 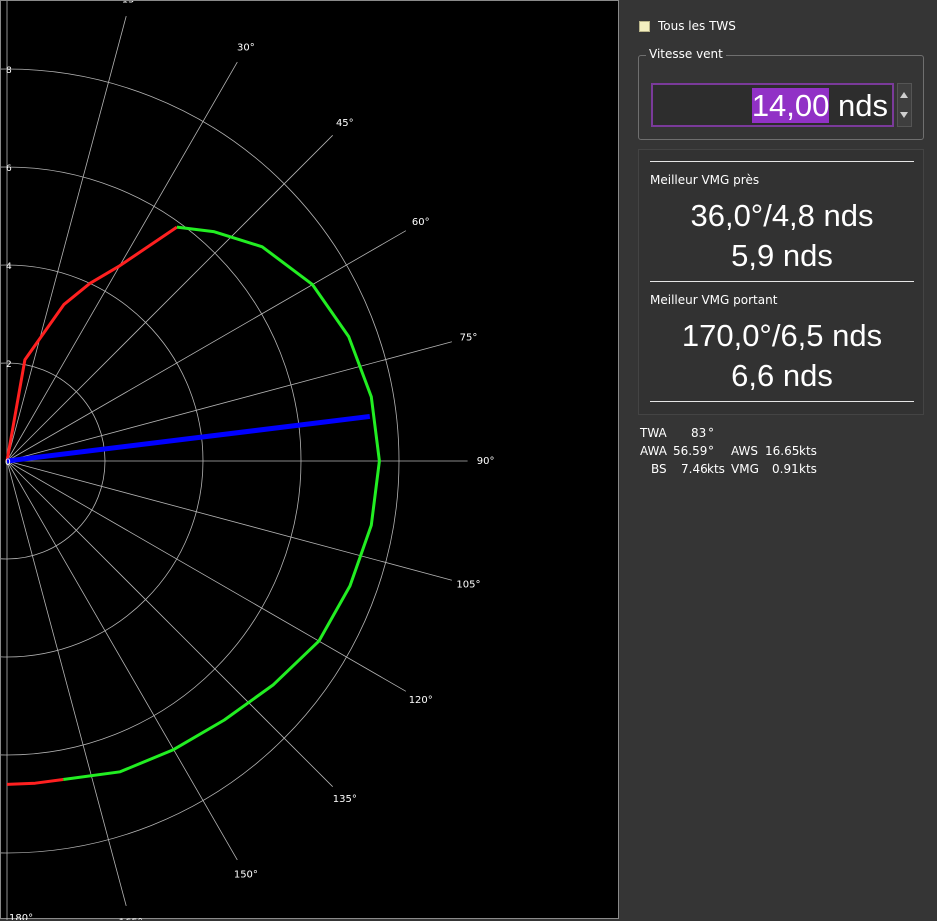 What do you see at coordinates (246, 875) in the screenshot?
I see `polar-angle-label: 150°` at bounding box center [246, 875].